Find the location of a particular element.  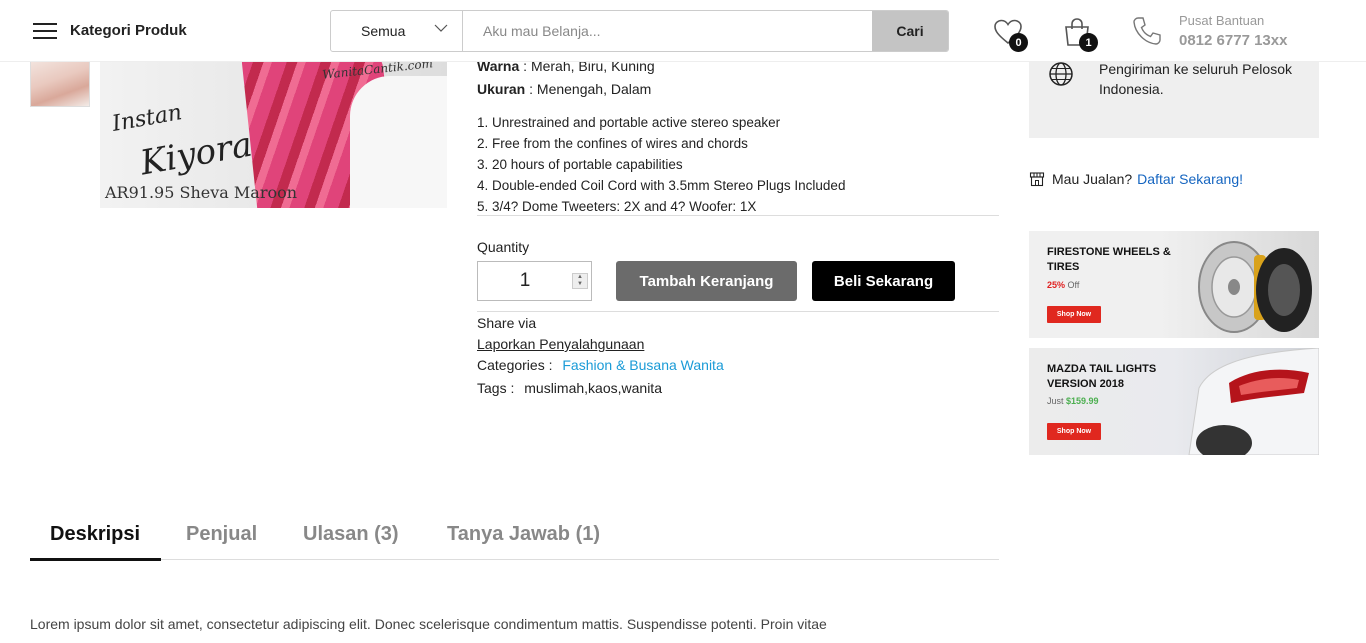

search-category-value: Semua is located at coordinates (383, 31).